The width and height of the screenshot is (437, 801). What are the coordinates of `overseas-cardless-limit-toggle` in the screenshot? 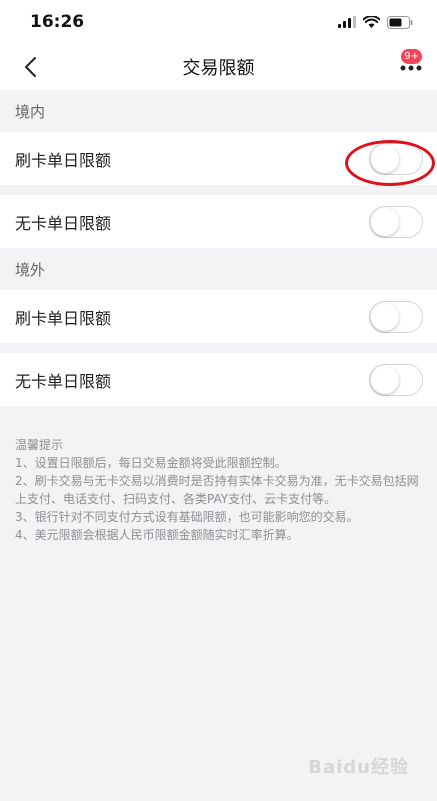 It's located at (396, 379).